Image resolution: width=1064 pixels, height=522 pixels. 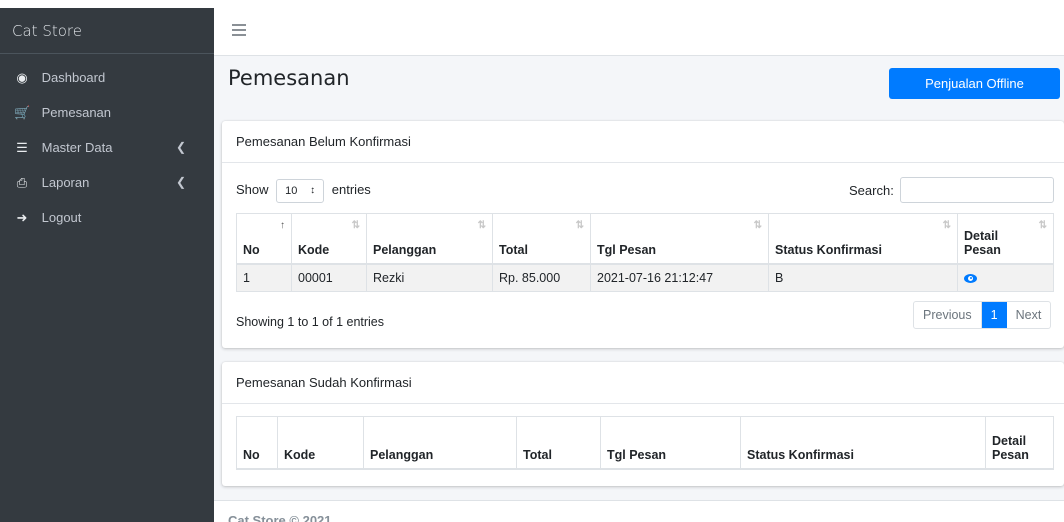 I want to click on column-header-no: No, so click(x=257, y=443).